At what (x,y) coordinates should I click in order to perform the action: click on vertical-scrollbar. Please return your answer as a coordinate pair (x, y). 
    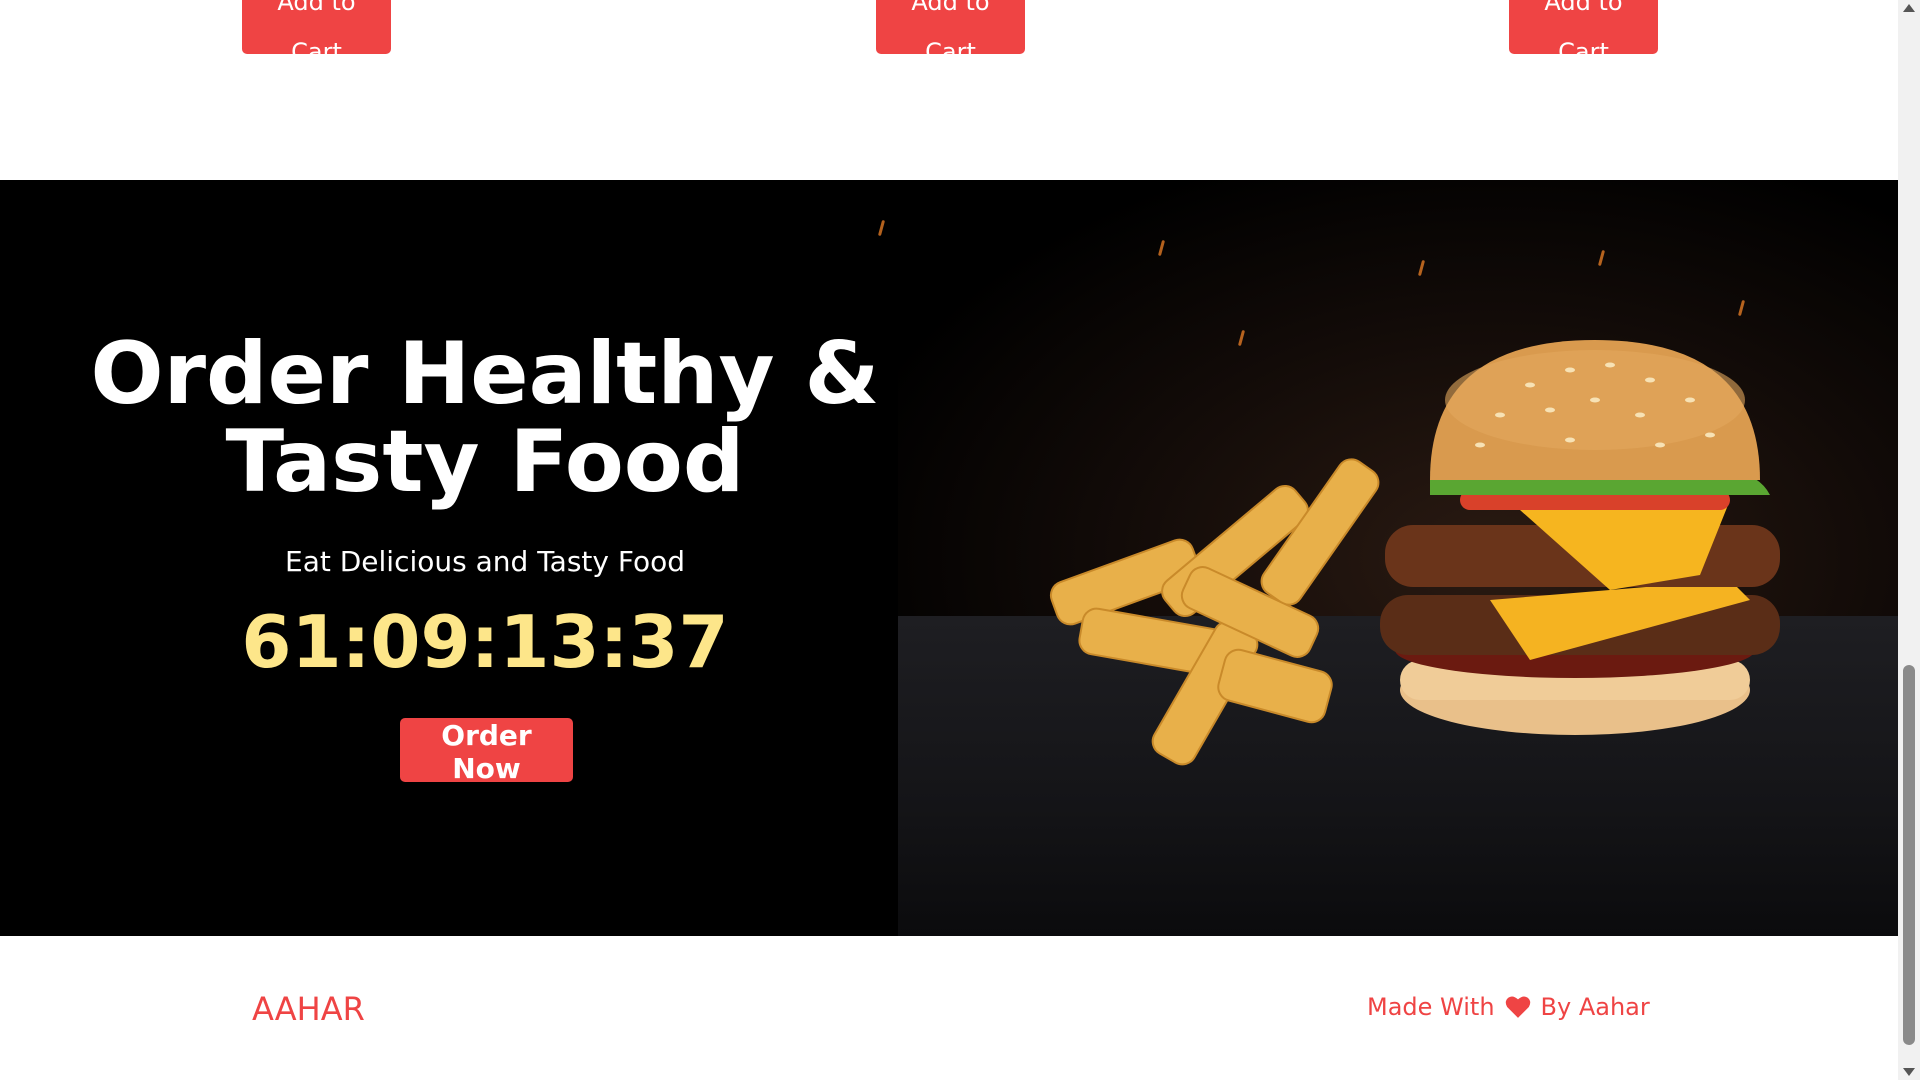
    Looking at the image, I should click on (1909, 540).